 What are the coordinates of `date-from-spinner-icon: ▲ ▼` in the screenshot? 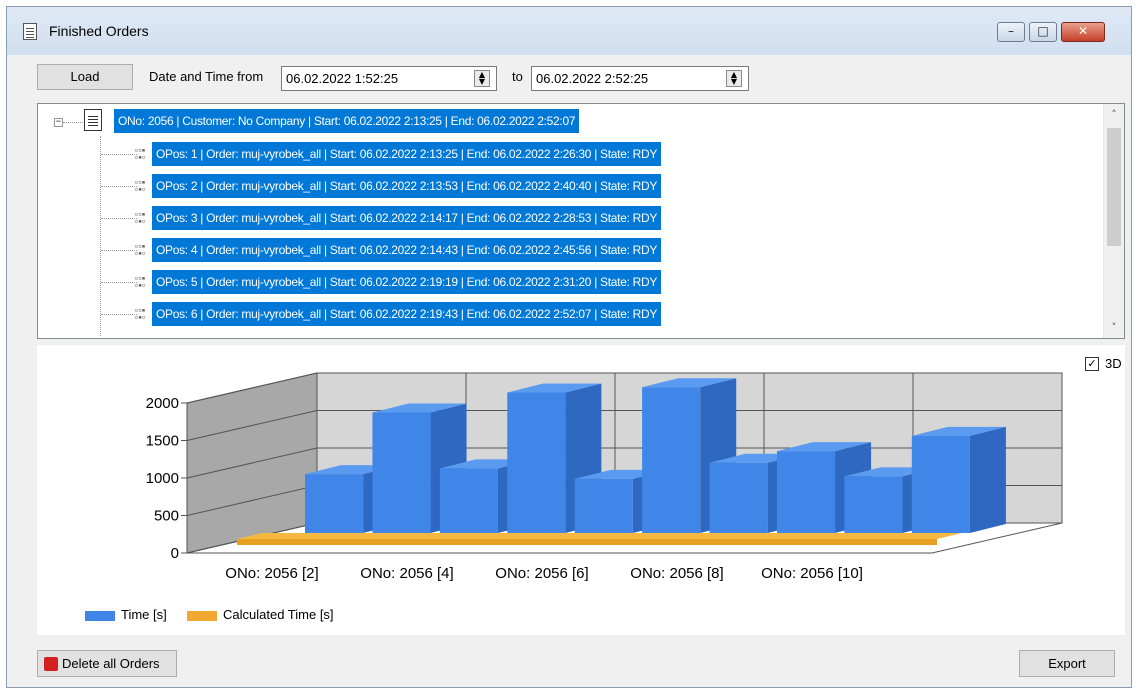 It's located at (482, 78).